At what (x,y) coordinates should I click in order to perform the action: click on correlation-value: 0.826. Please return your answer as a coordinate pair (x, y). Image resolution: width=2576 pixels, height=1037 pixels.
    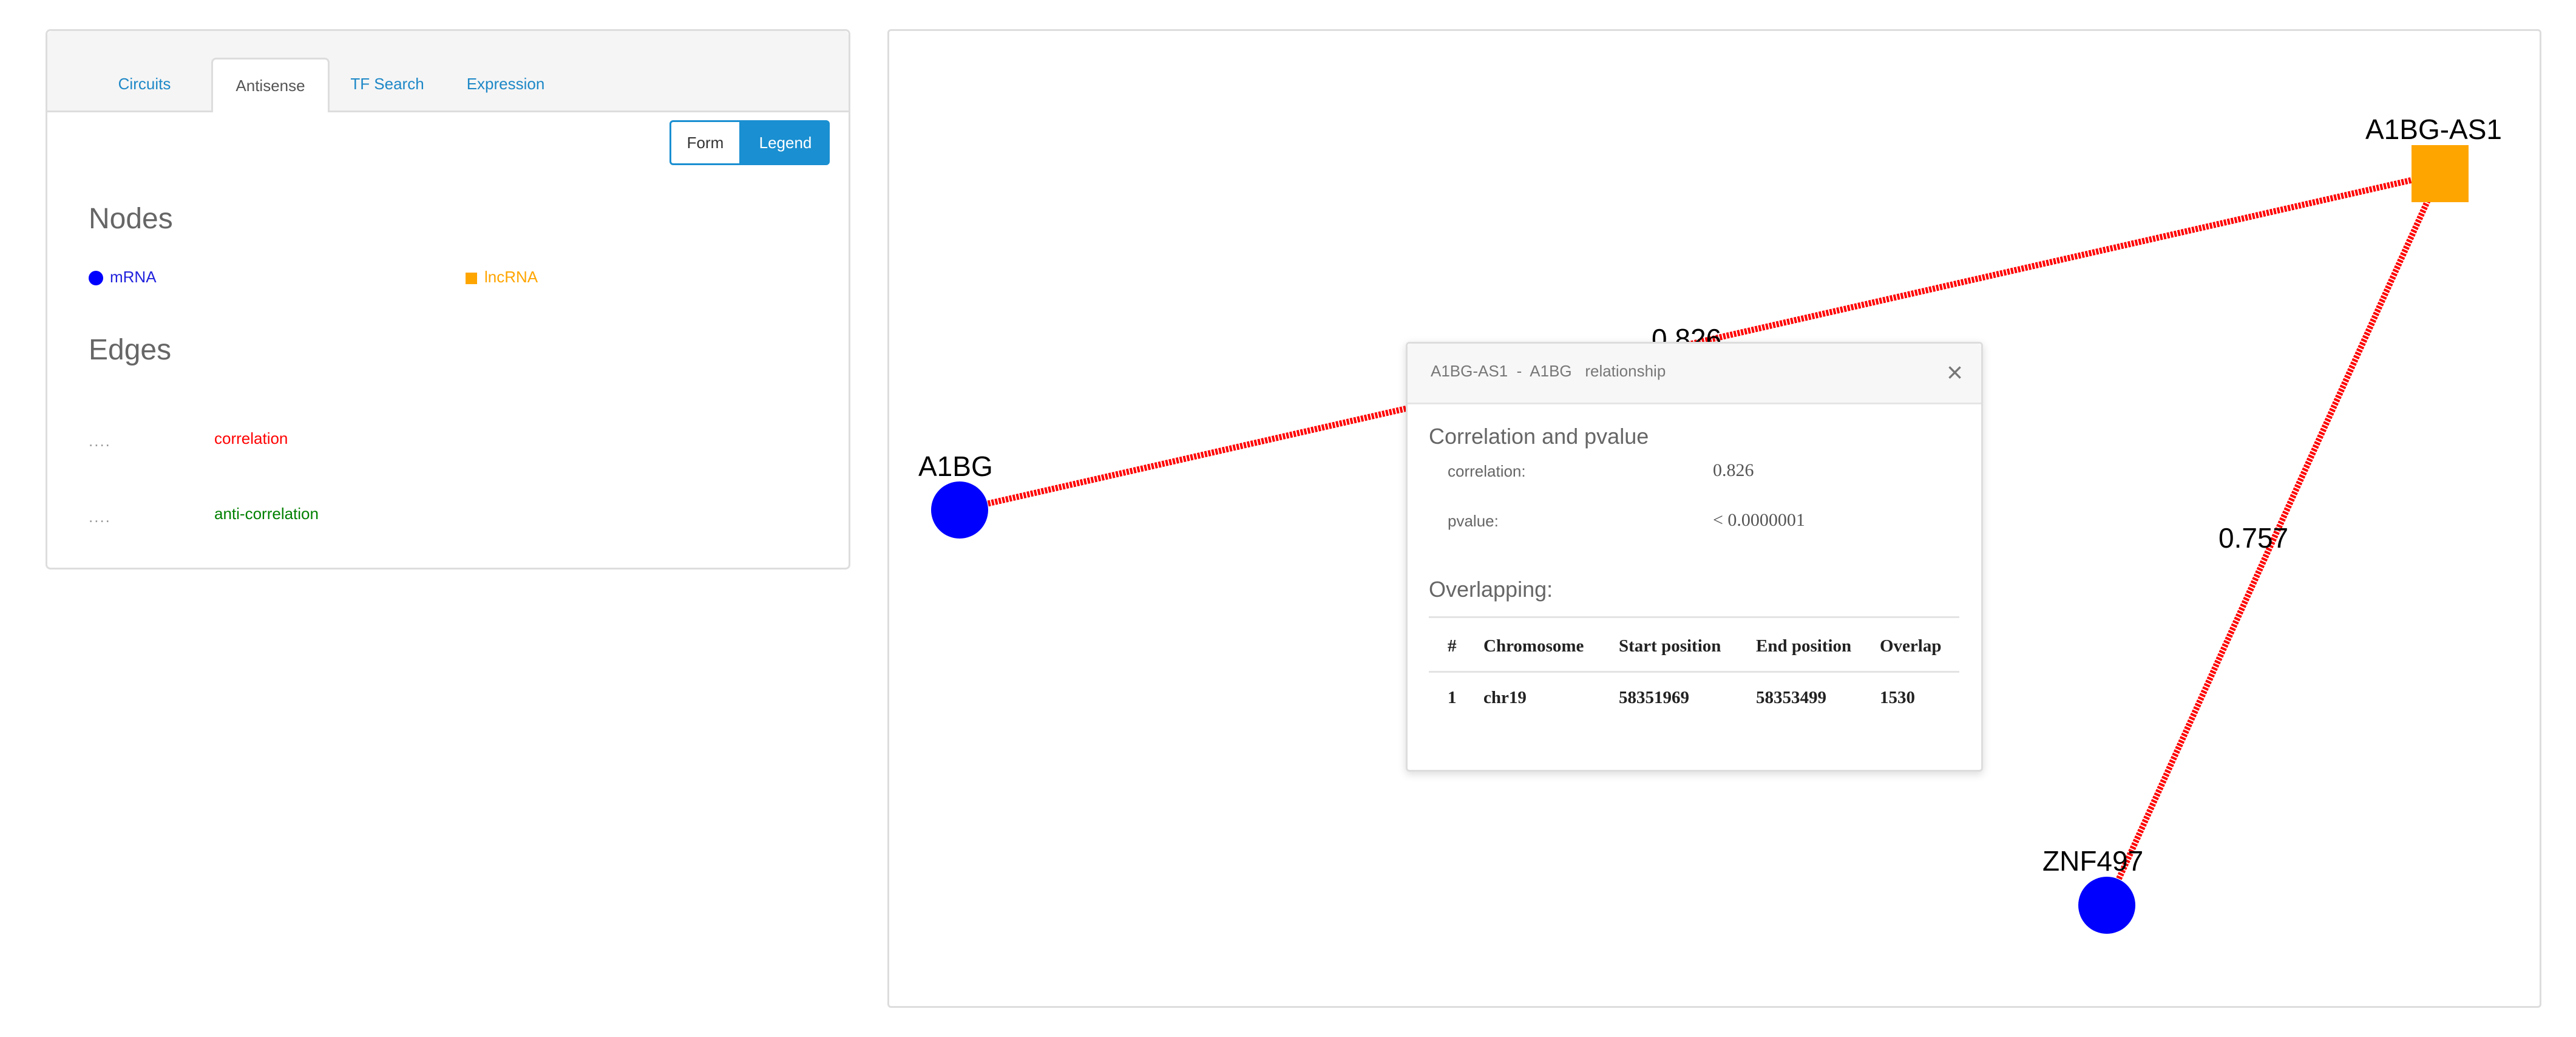
    Looking at the image, I should click on (1733, 470).